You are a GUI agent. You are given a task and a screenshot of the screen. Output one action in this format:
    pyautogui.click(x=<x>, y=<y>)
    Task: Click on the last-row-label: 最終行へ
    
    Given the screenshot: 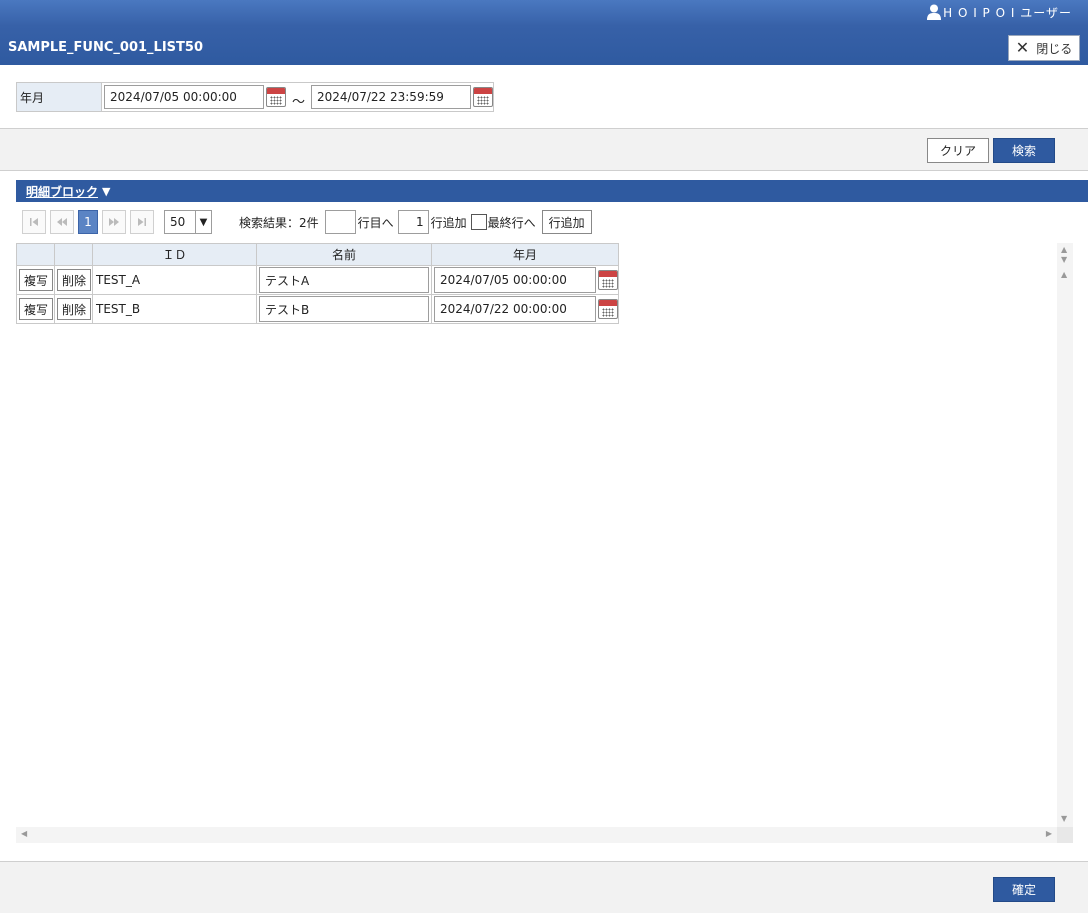 What is the action you would take?
    pyautogui.click(x=511, y=222)
    